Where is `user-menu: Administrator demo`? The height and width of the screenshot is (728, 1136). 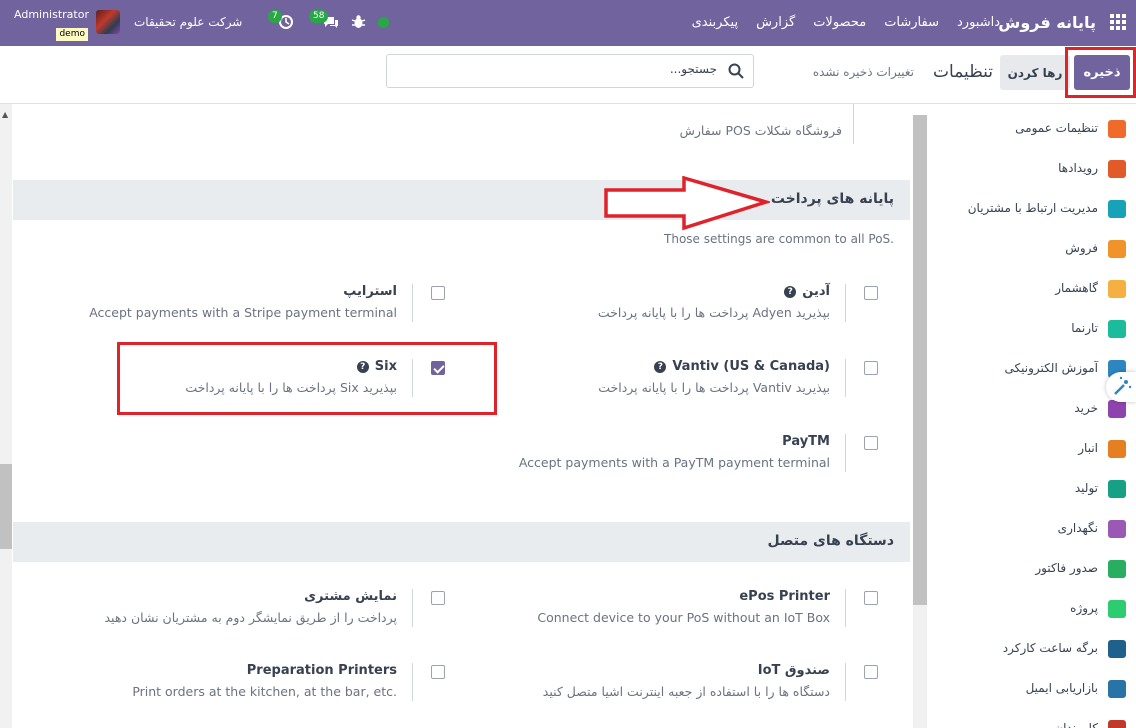
user-menu: Administrator demo is located at coordinates (51, 24).